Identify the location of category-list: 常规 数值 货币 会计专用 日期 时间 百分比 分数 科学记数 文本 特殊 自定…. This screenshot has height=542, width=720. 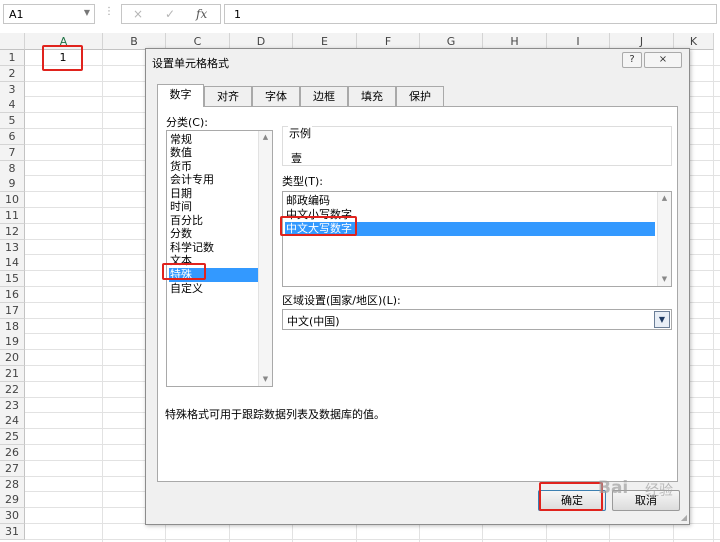
(219, 258).